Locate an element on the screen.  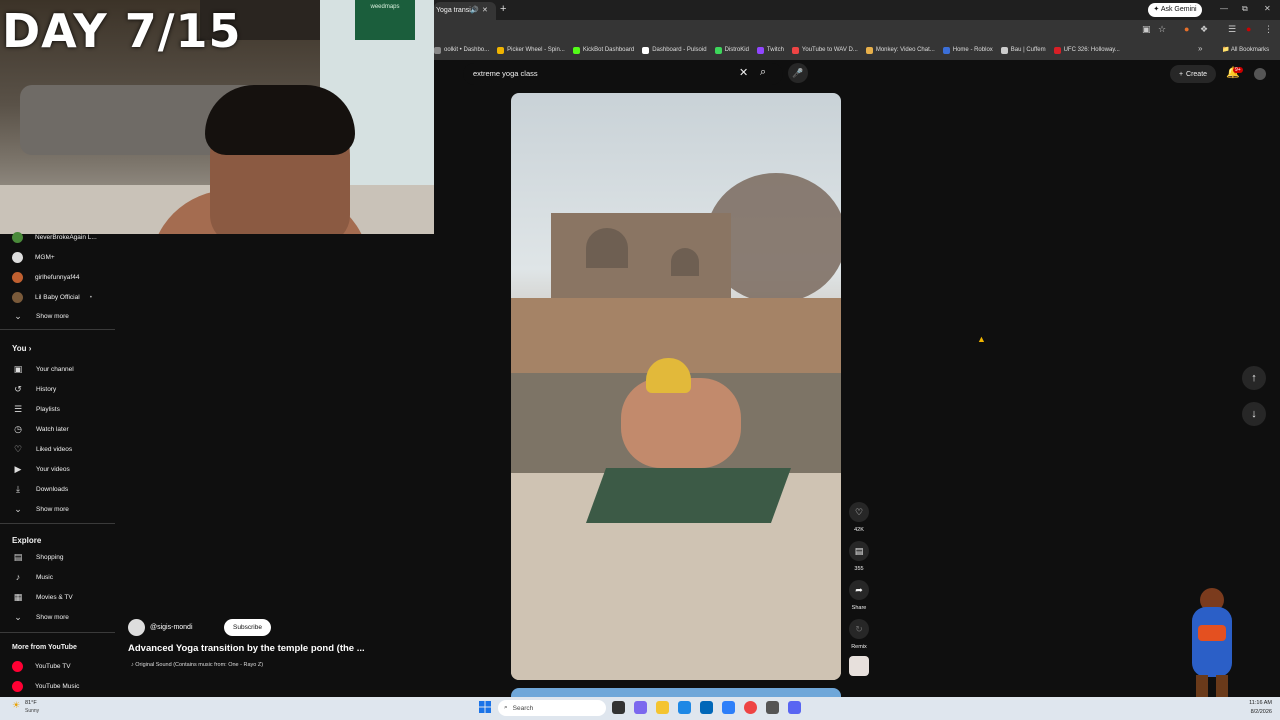
bookmark-item: Home - Roblox is located at coordinates (967, 50).